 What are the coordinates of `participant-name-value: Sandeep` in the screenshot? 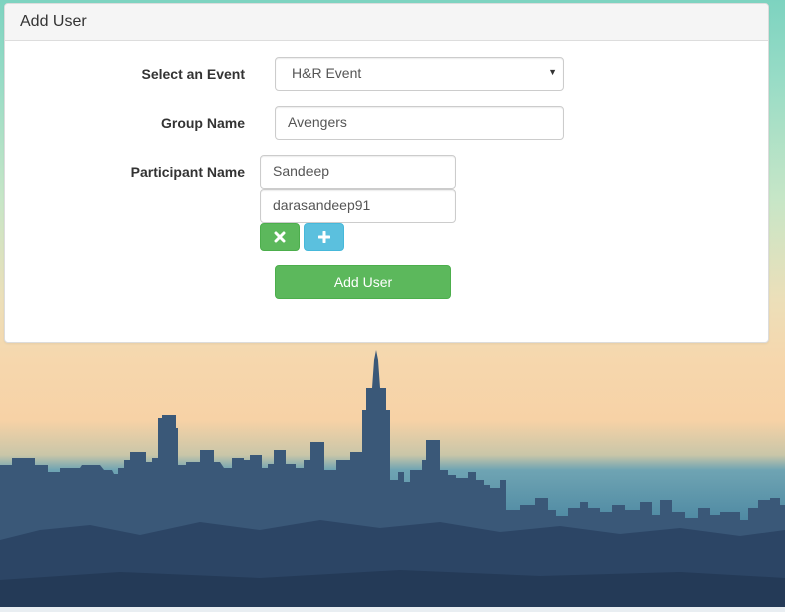 It's located at (301, 171).